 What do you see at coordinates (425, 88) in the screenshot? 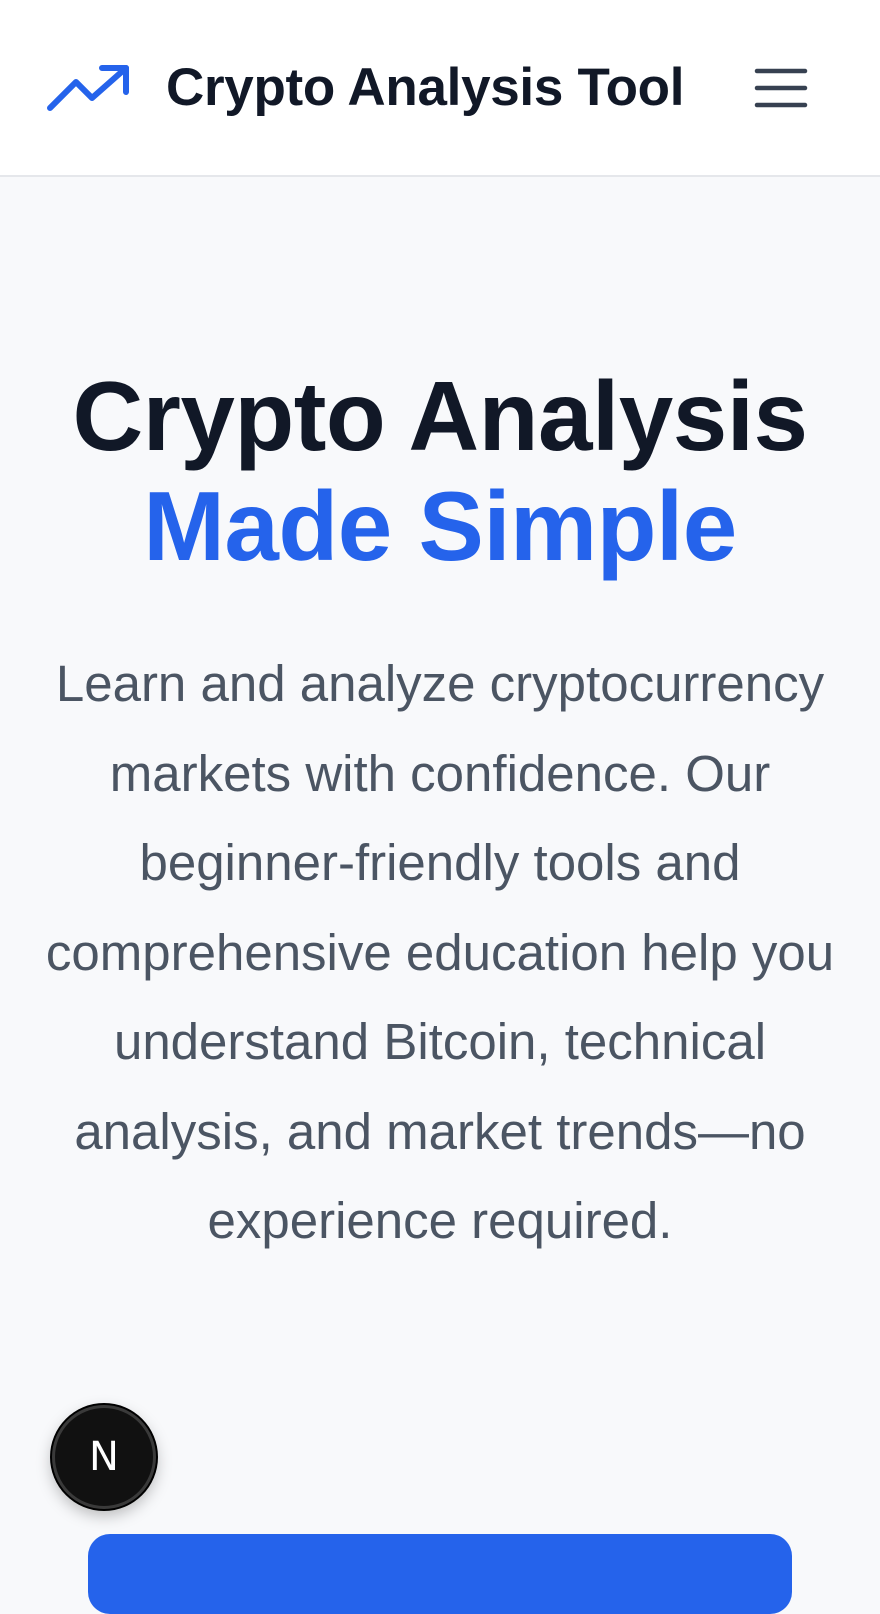
I see `brand-name: Crypto Analysis Tool` at bounding box center [425, 88].